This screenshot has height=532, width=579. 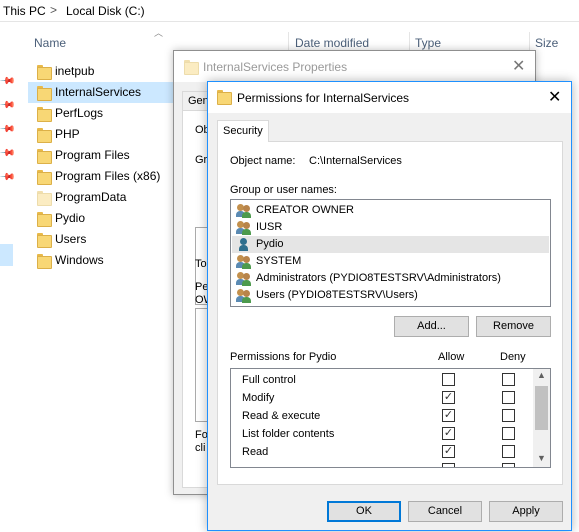 What do you see at coordinates (50, 43) in the screenshot?
I see `column-header-name: Name` at bounding box center [50, 43].